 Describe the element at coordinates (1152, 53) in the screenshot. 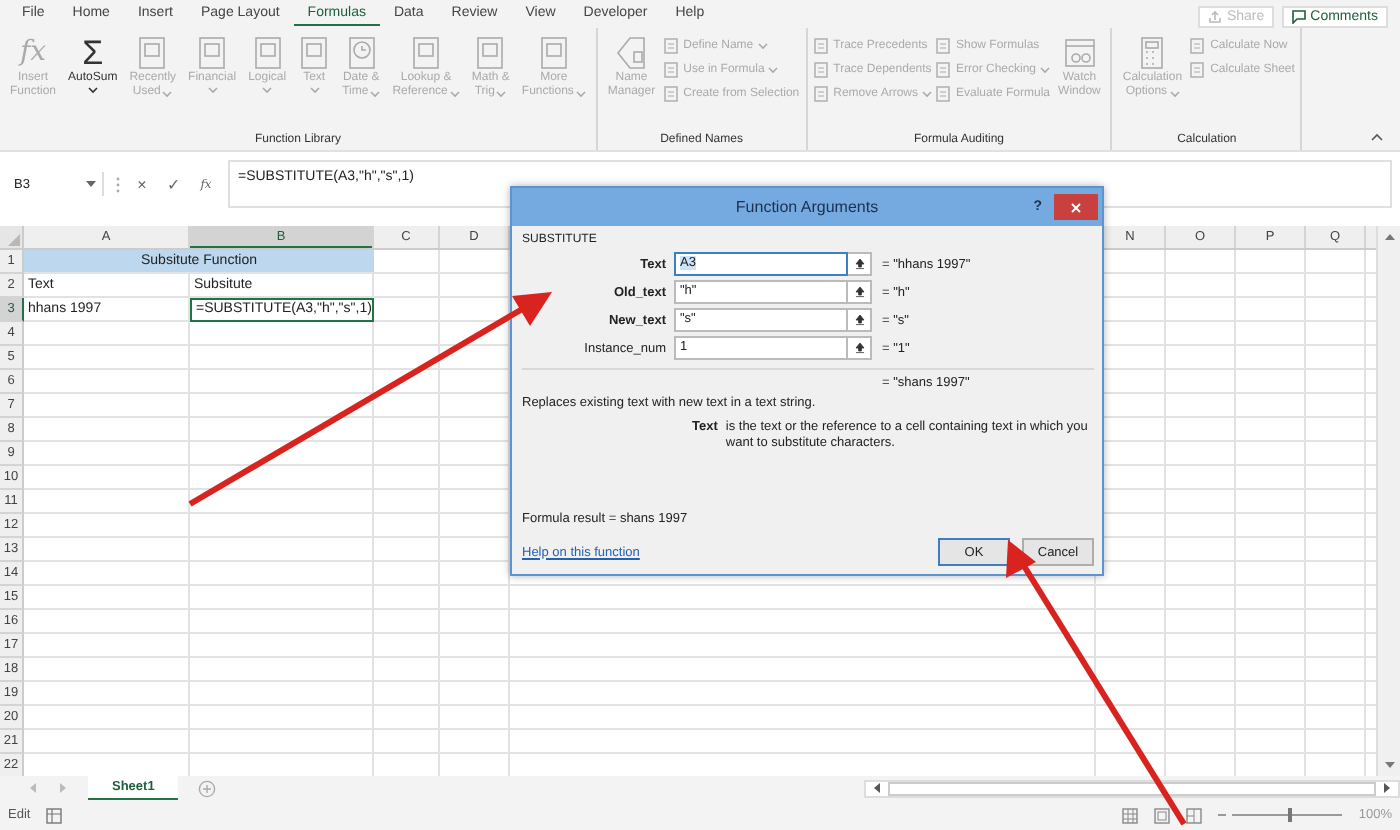

I see `calculator-icon` at that location.